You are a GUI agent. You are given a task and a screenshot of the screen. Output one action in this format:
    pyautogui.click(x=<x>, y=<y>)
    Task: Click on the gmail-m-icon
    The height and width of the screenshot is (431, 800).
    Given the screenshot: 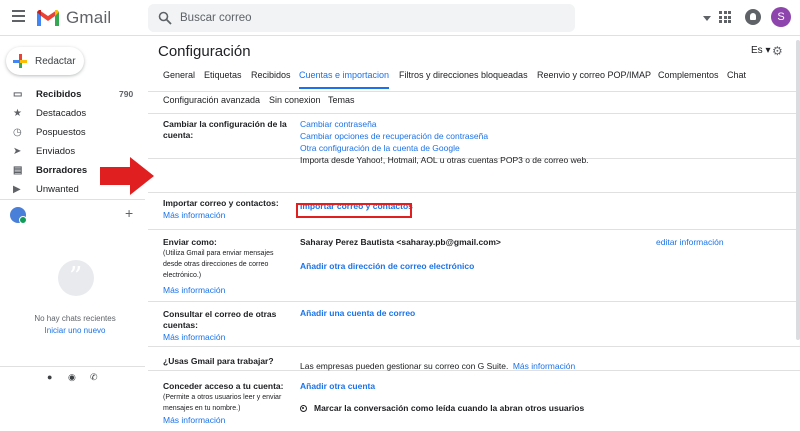 What is the action you would take?
    pyautogui.click(x=48, y=18)
    